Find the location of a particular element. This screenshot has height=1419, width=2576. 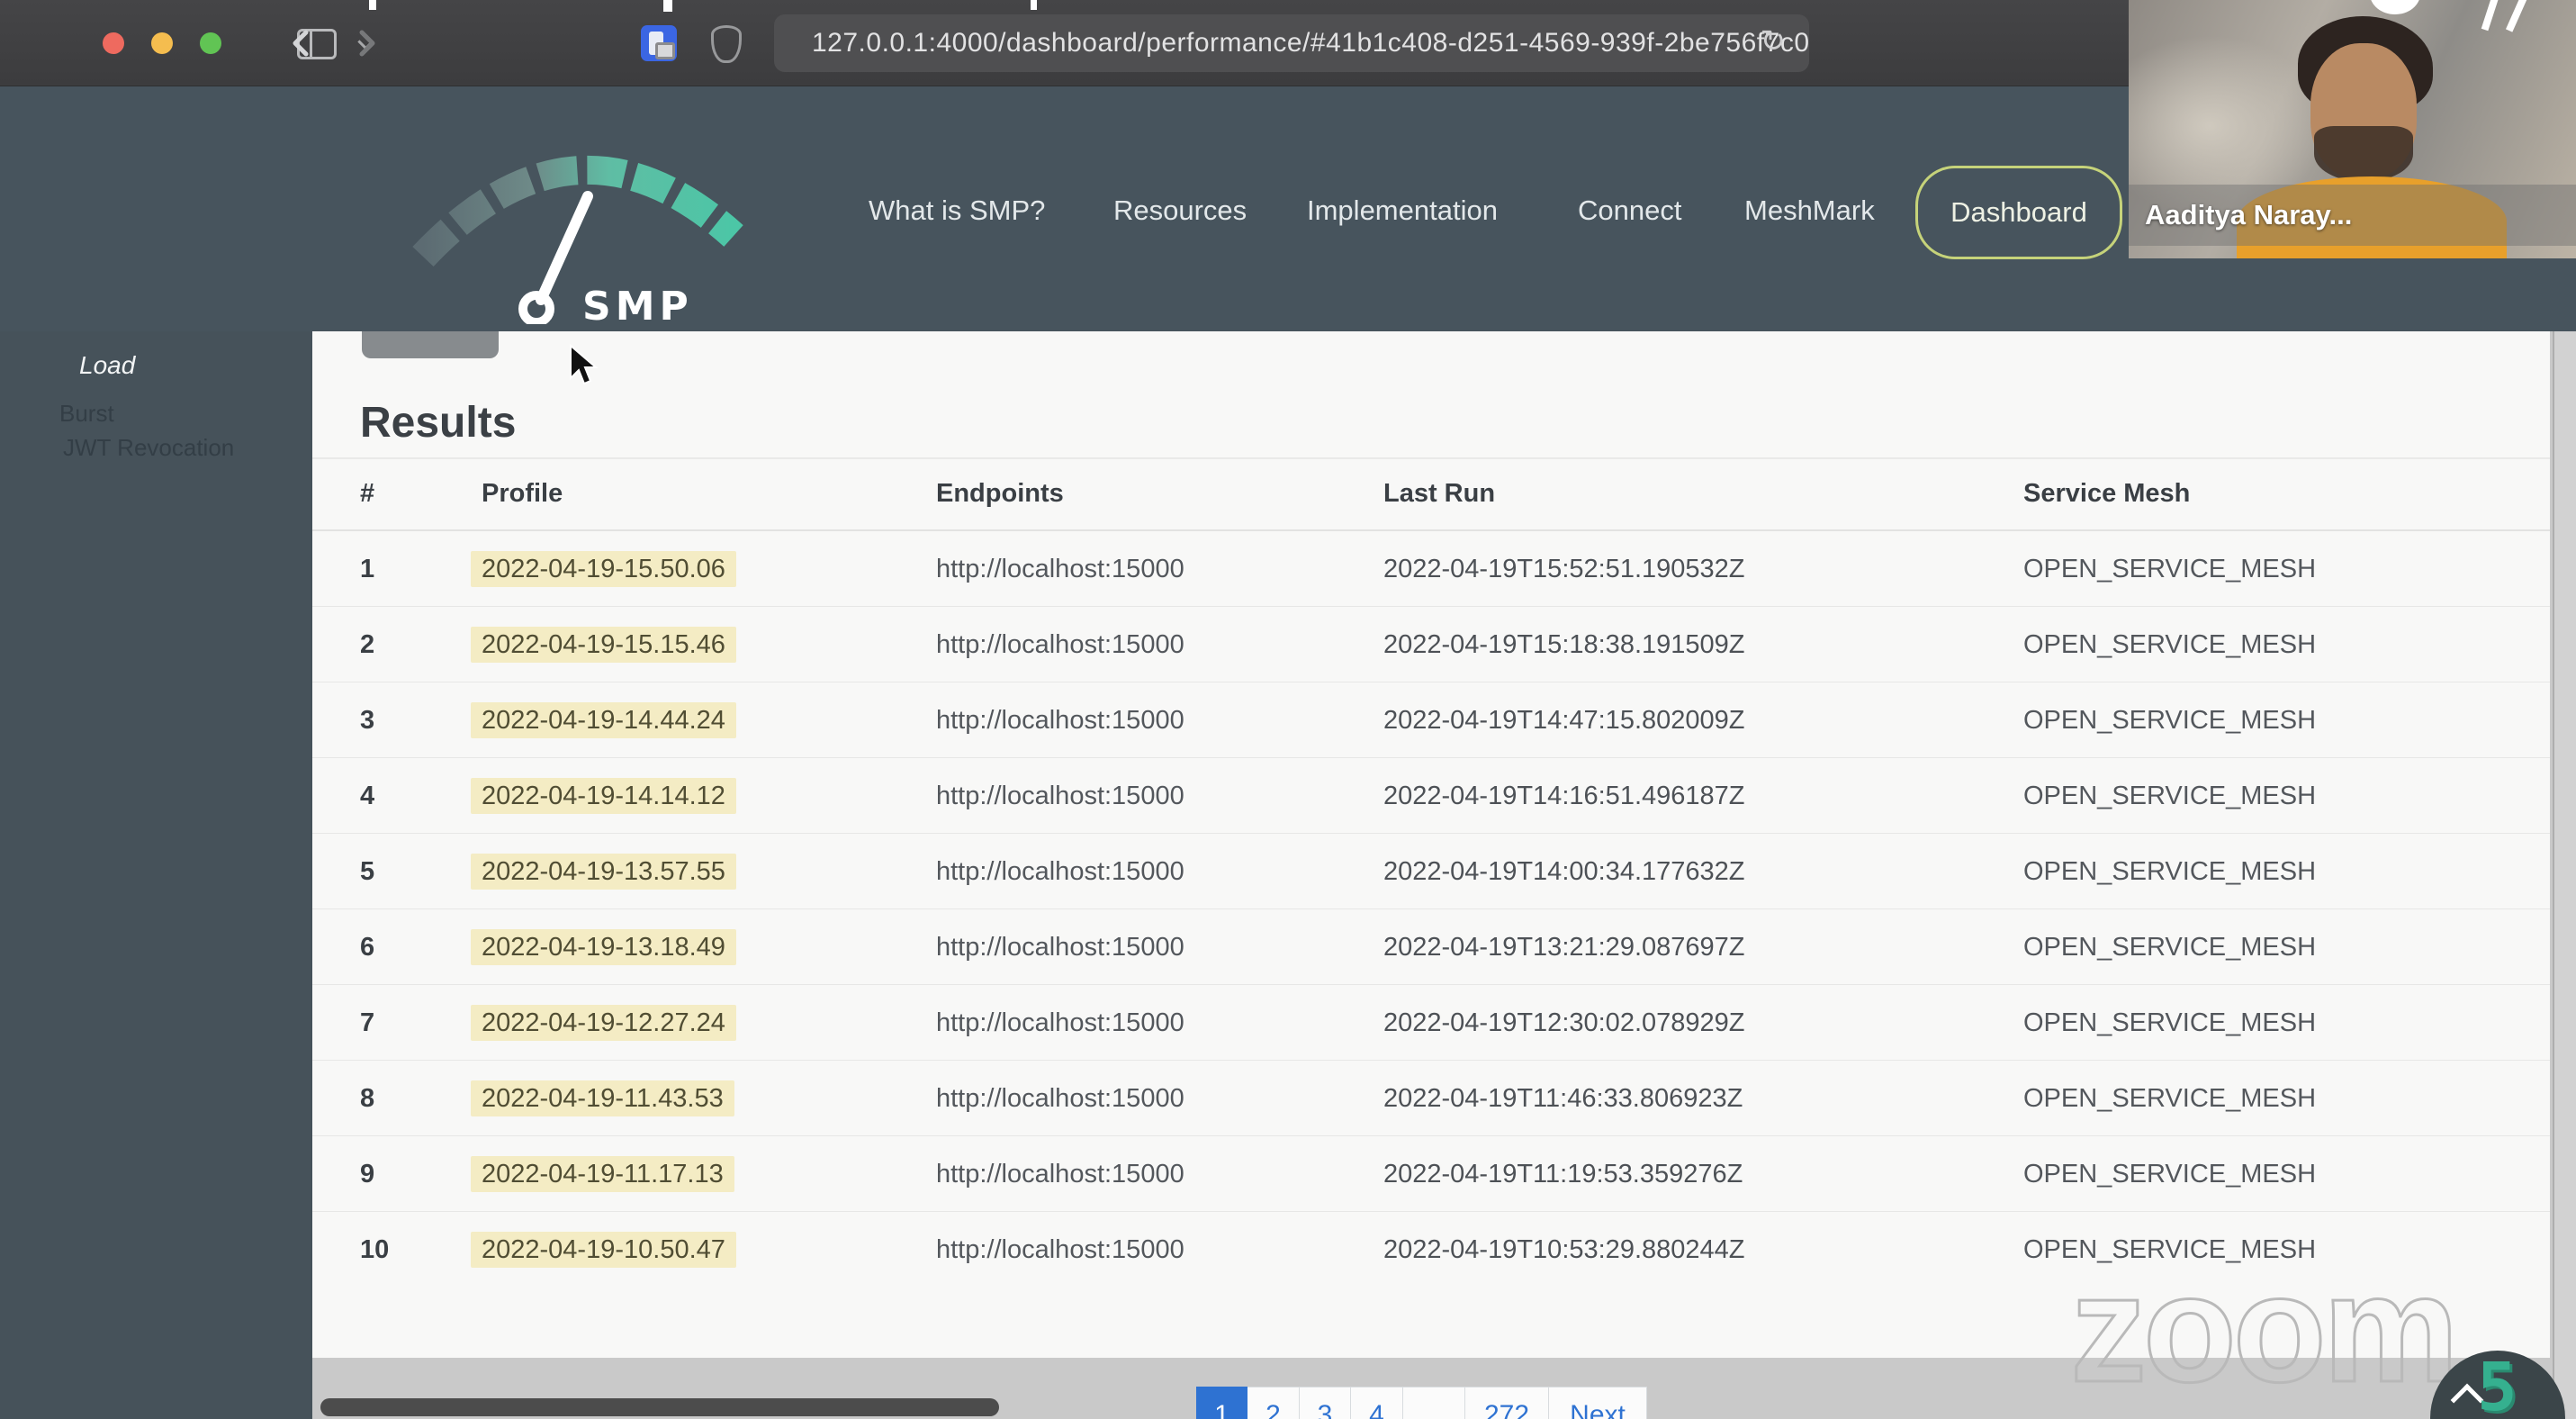

last-run-cell: 2022-04-19T14:47:15.802009Z is located at coordinates (1564, 720).